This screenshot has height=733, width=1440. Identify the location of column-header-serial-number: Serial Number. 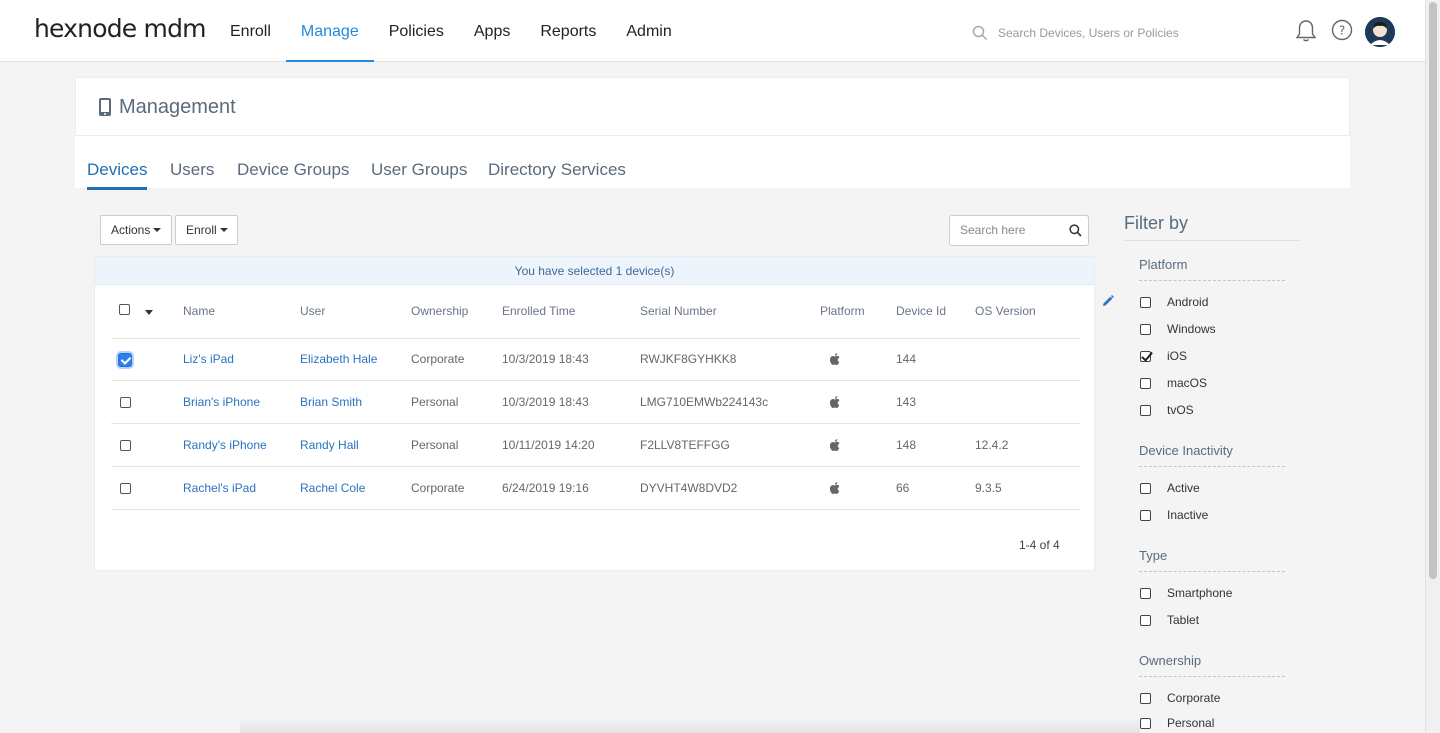
(678, 311).